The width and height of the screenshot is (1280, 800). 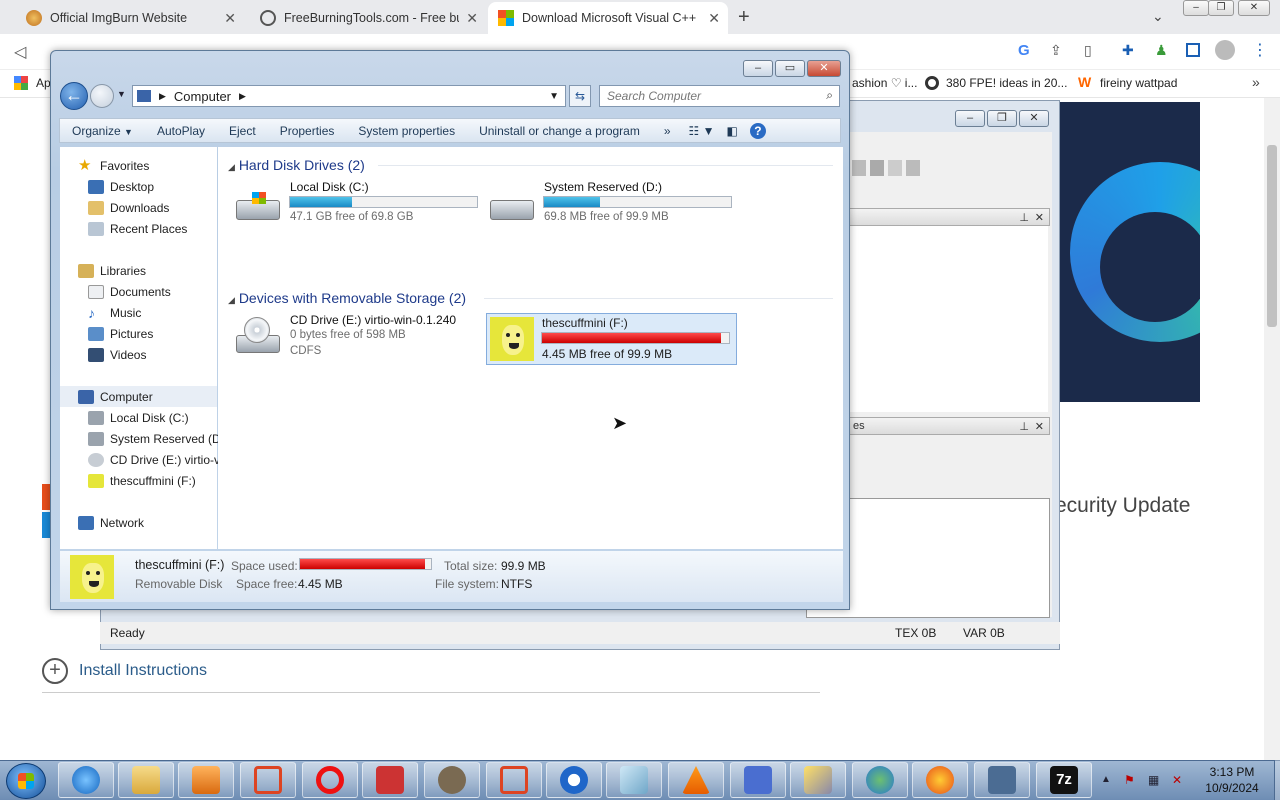 I want to click on show-desktop-button, so click(x=1277, y=780).